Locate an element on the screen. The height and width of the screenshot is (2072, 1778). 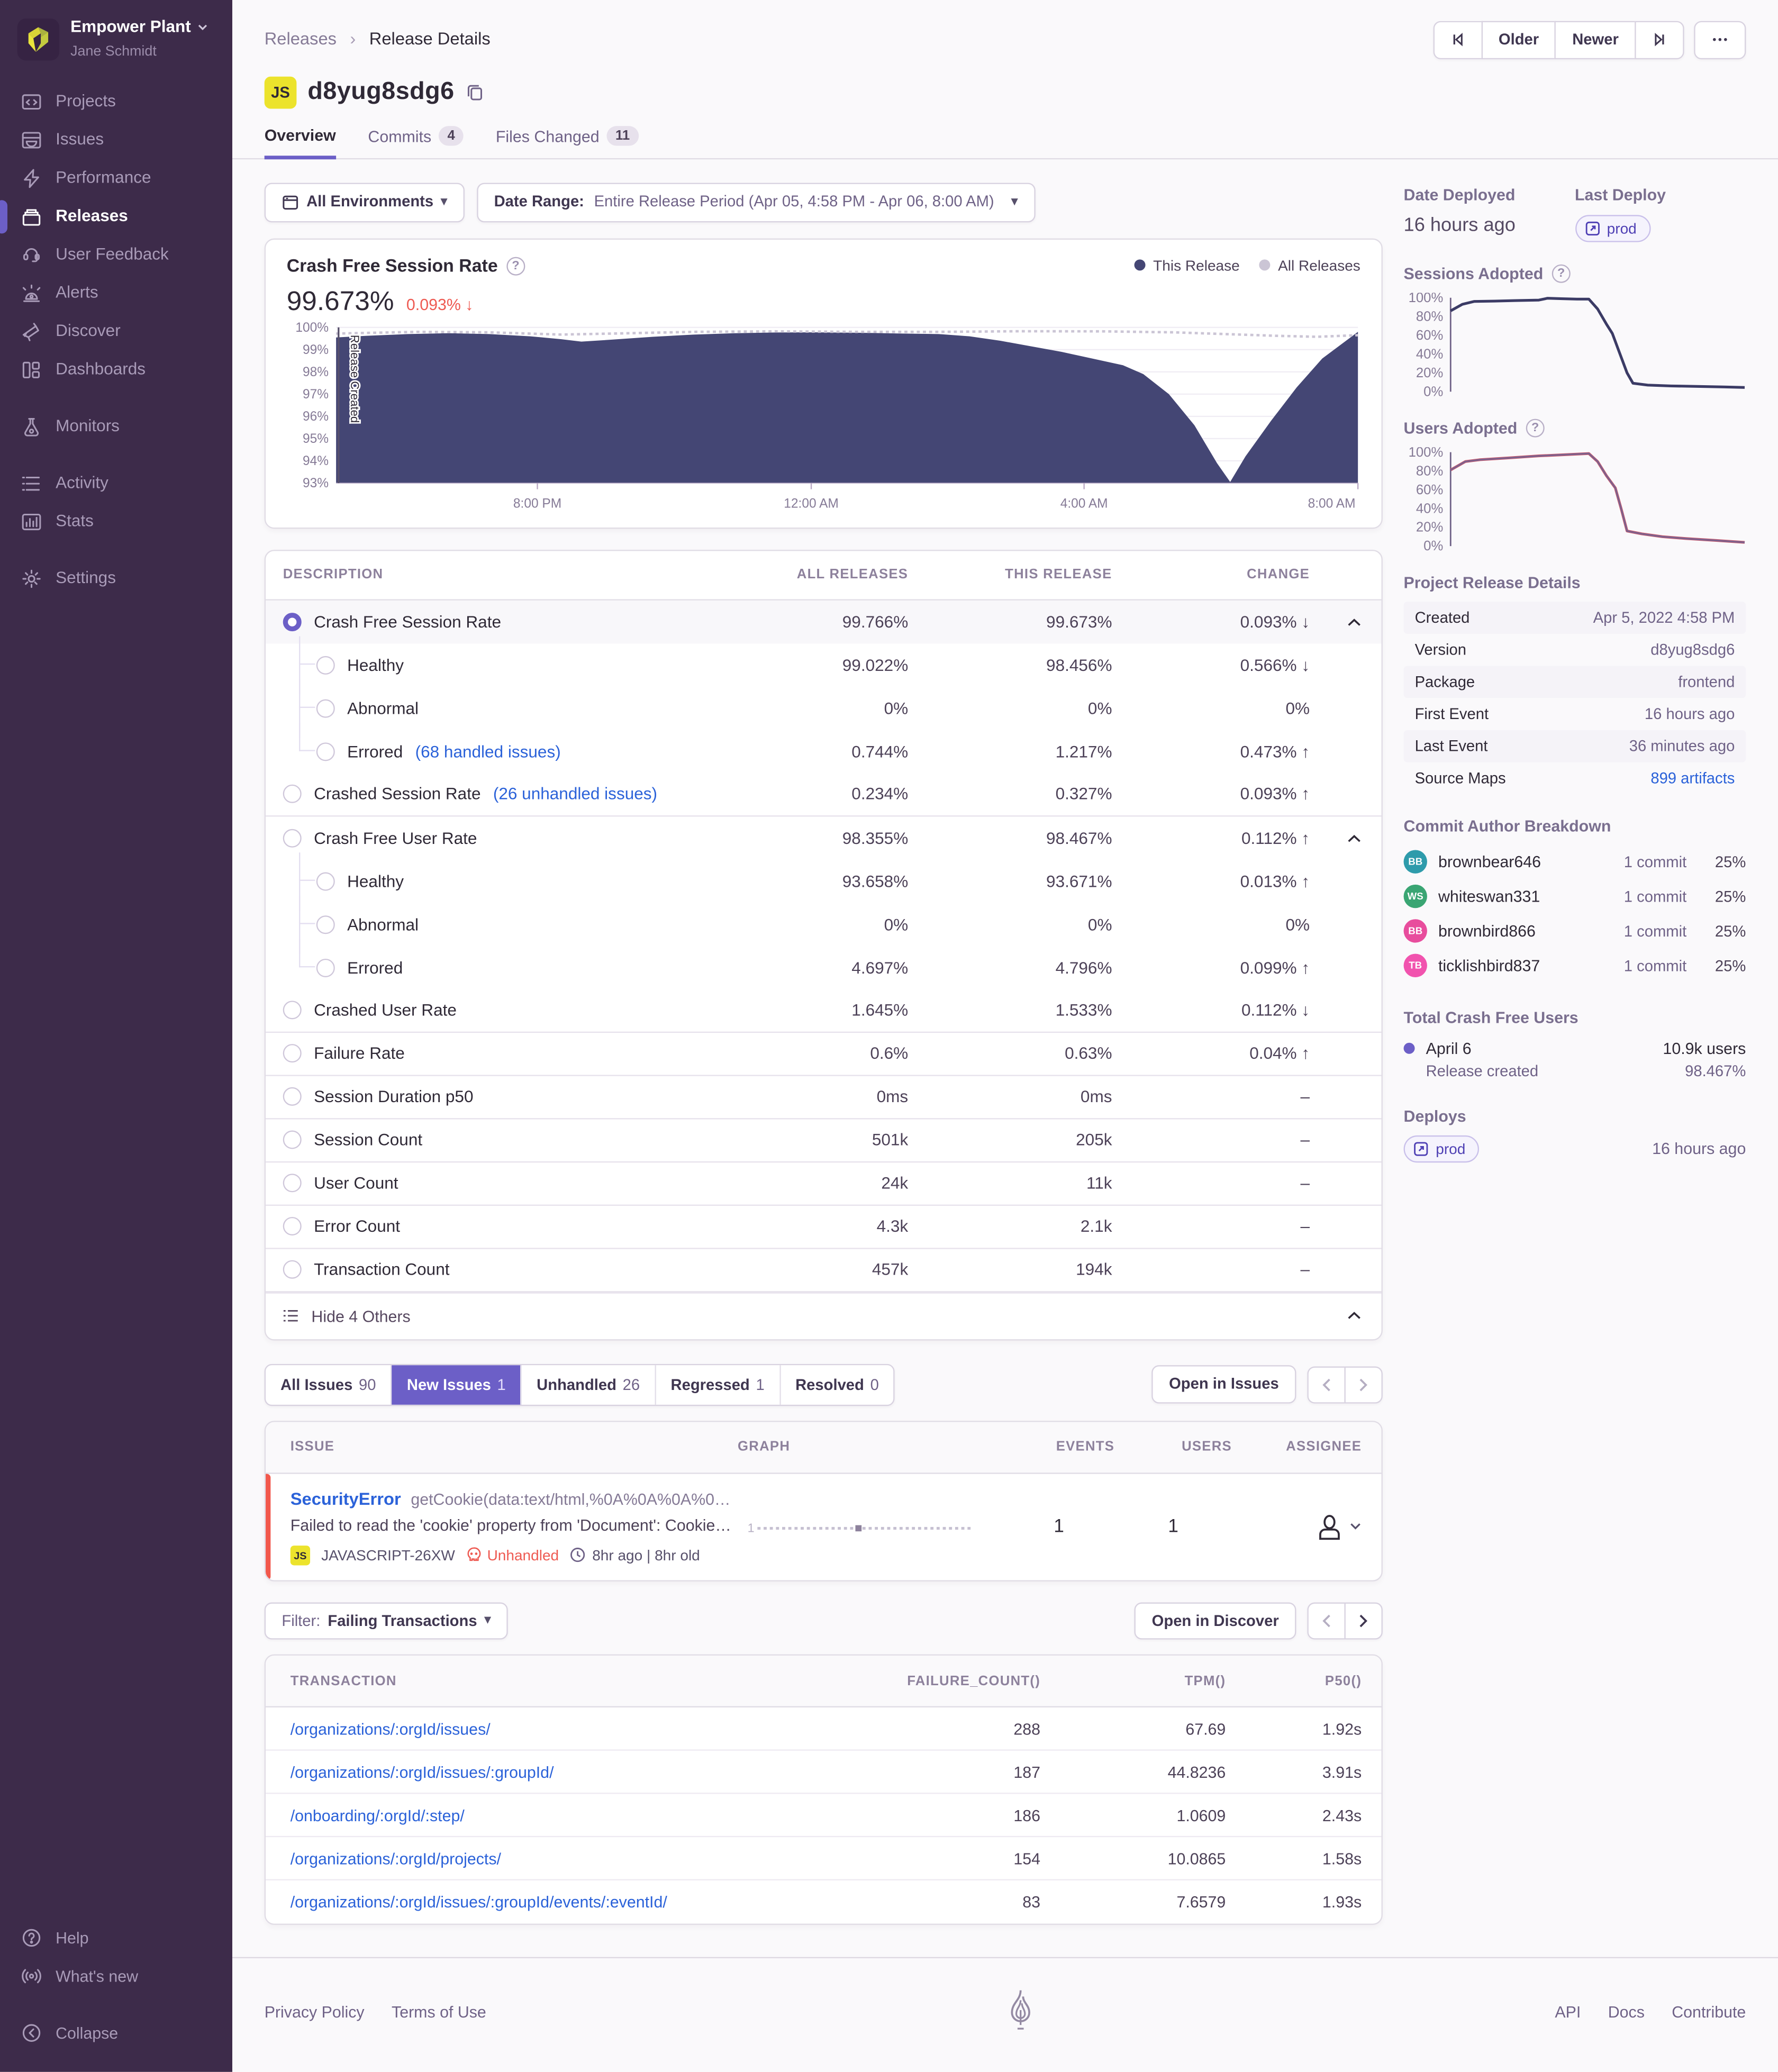
transactions-prev-page-button is located at coordinates (1326, 1620).